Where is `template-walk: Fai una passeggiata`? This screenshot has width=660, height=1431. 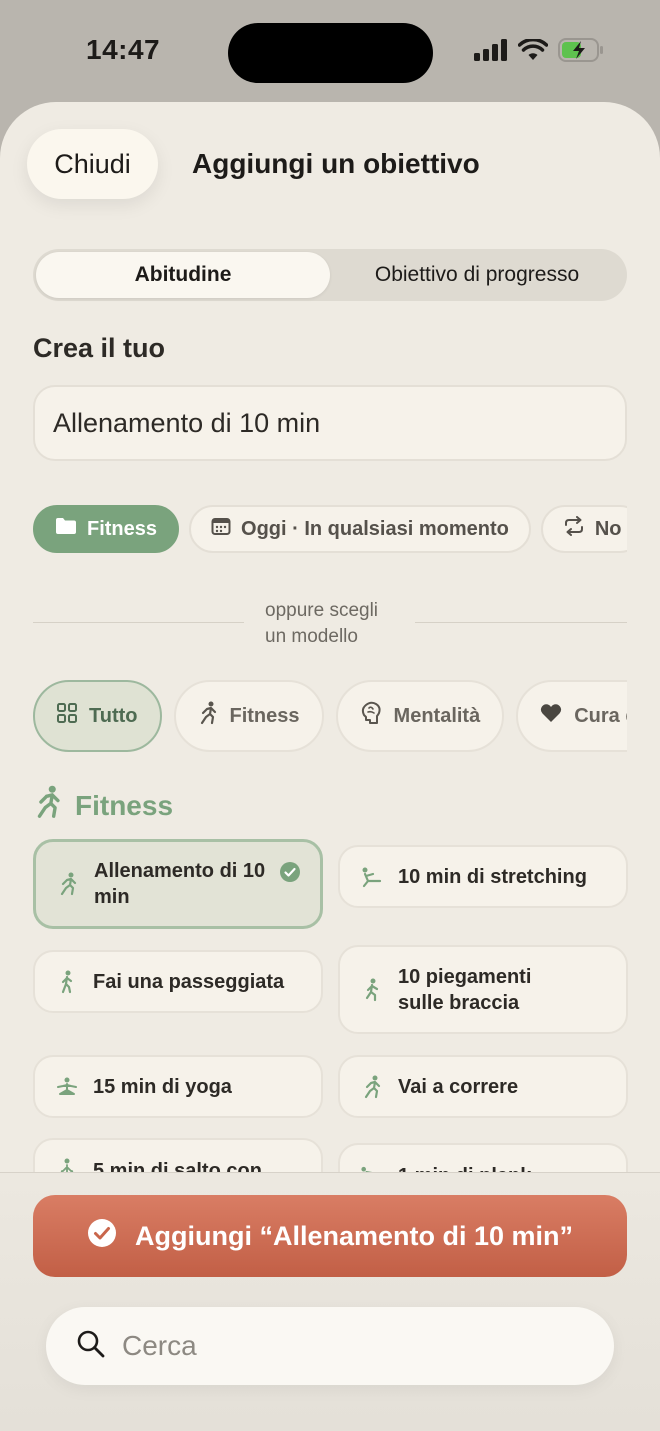 template-walk: Fai una passeggiata is located at coordinates (178, 981).